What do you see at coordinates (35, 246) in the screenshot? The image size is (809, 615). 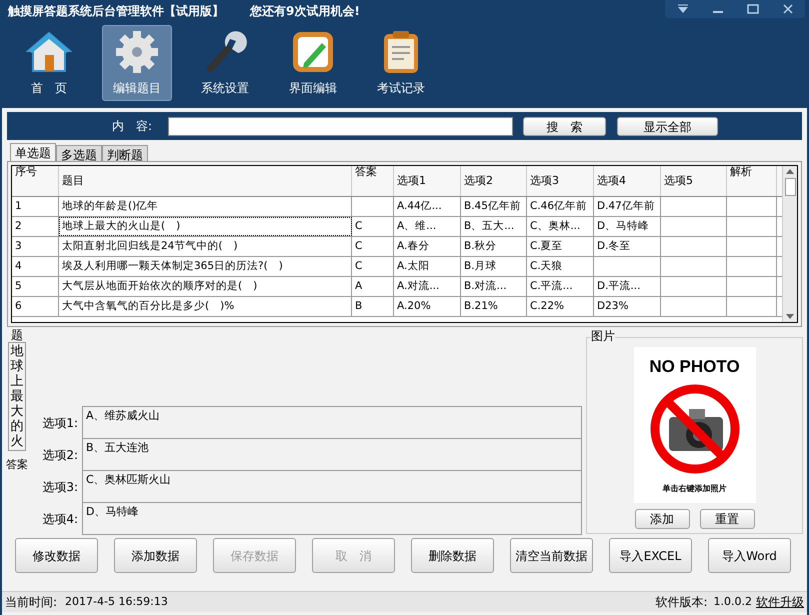 I see `table-cell: 3` at bounding box center [35, 246].